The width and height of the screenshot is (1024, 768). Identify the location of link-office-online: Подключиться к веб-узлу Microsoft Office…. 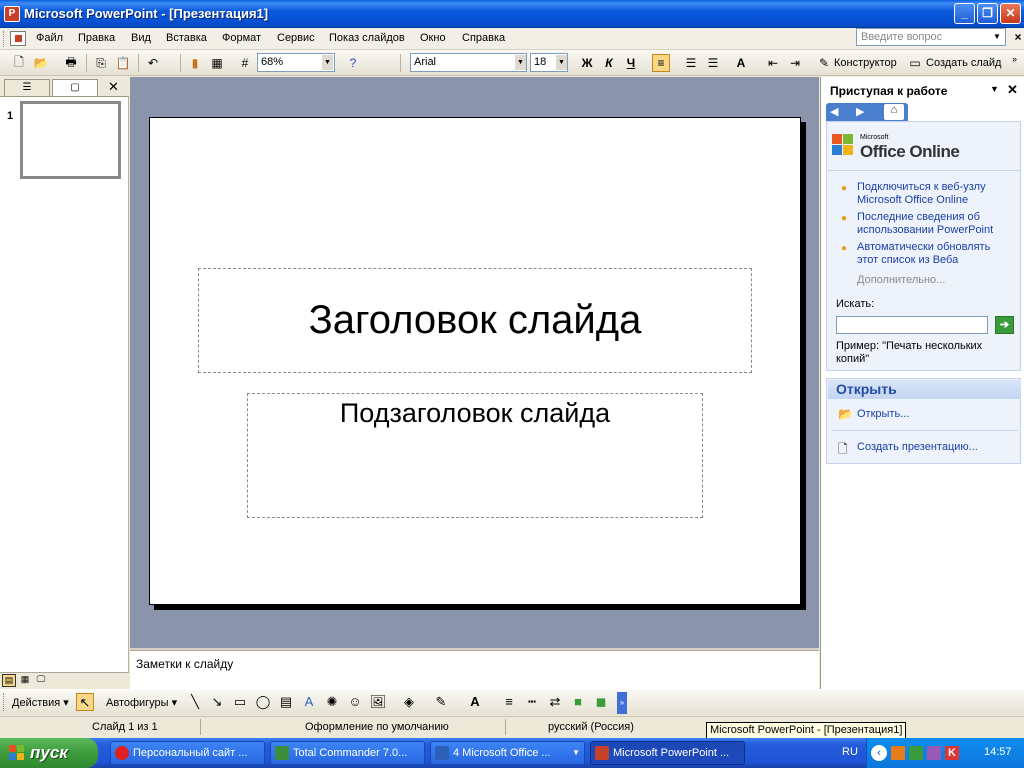
(932, 194).